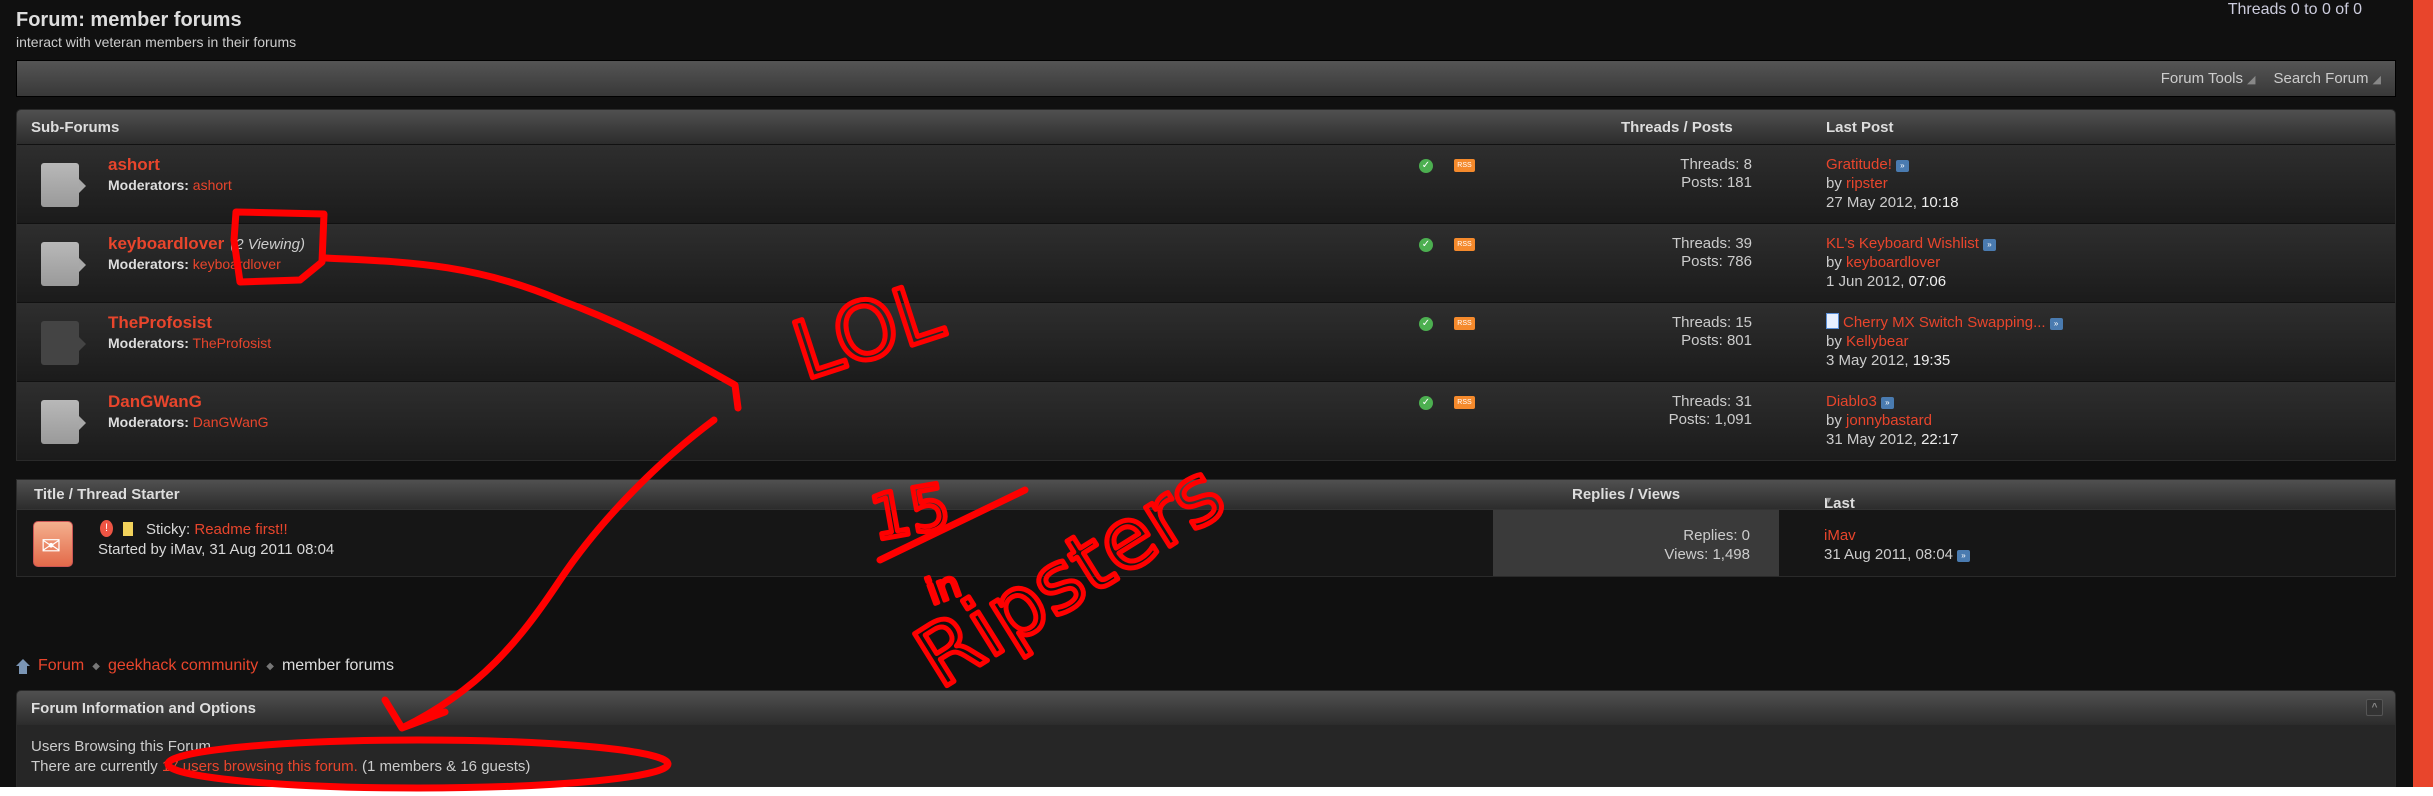 This screenshot has height=796, width=2433. Describe the element at coordinates (1840, 535) in the screenshot. I see `last-poster-link: iMav` at that location.